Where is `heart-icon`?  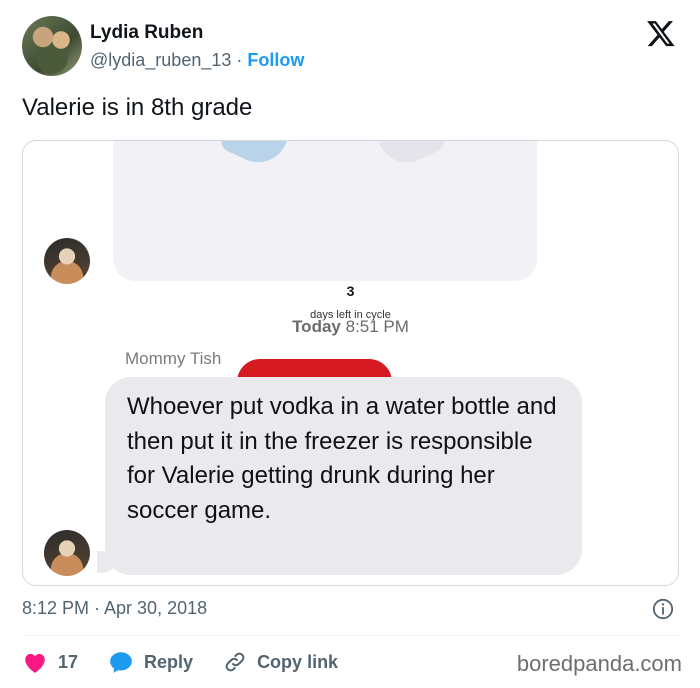 heart-icon is located at coordinates (35, 663).